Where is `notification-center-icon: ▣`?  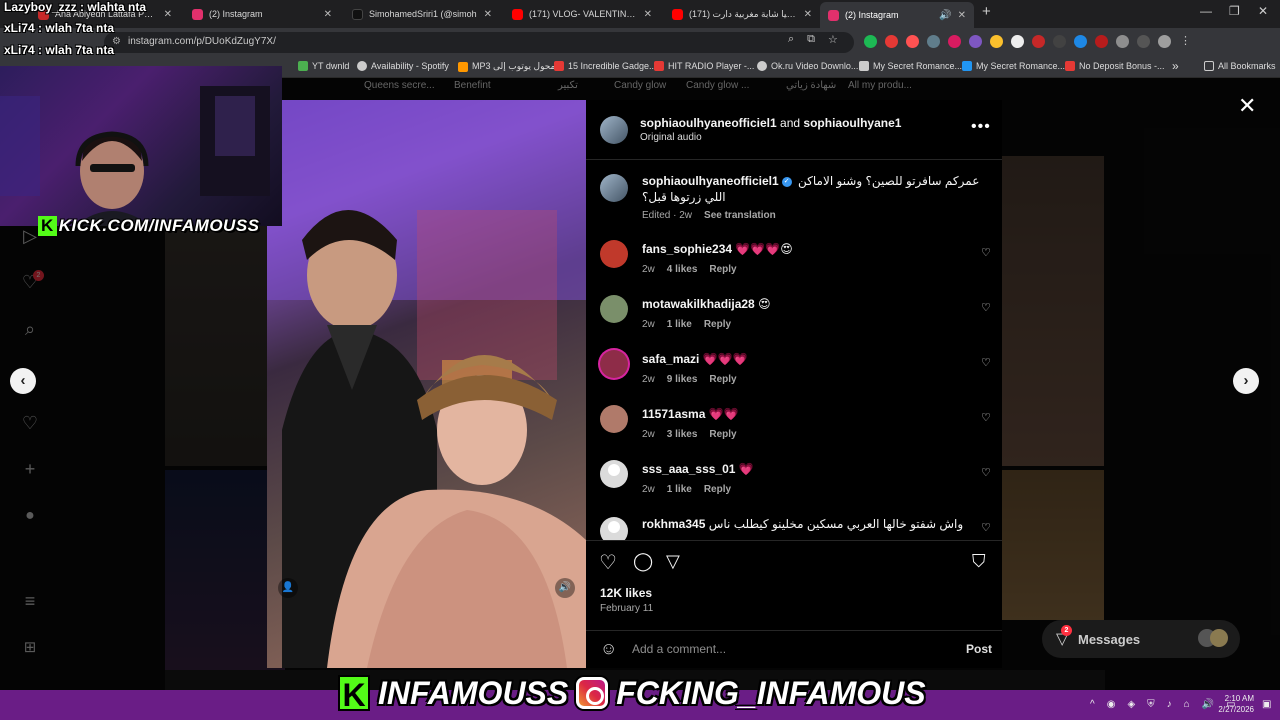 notification-center-icon: ▣ is located at coordinates (1266, 704).